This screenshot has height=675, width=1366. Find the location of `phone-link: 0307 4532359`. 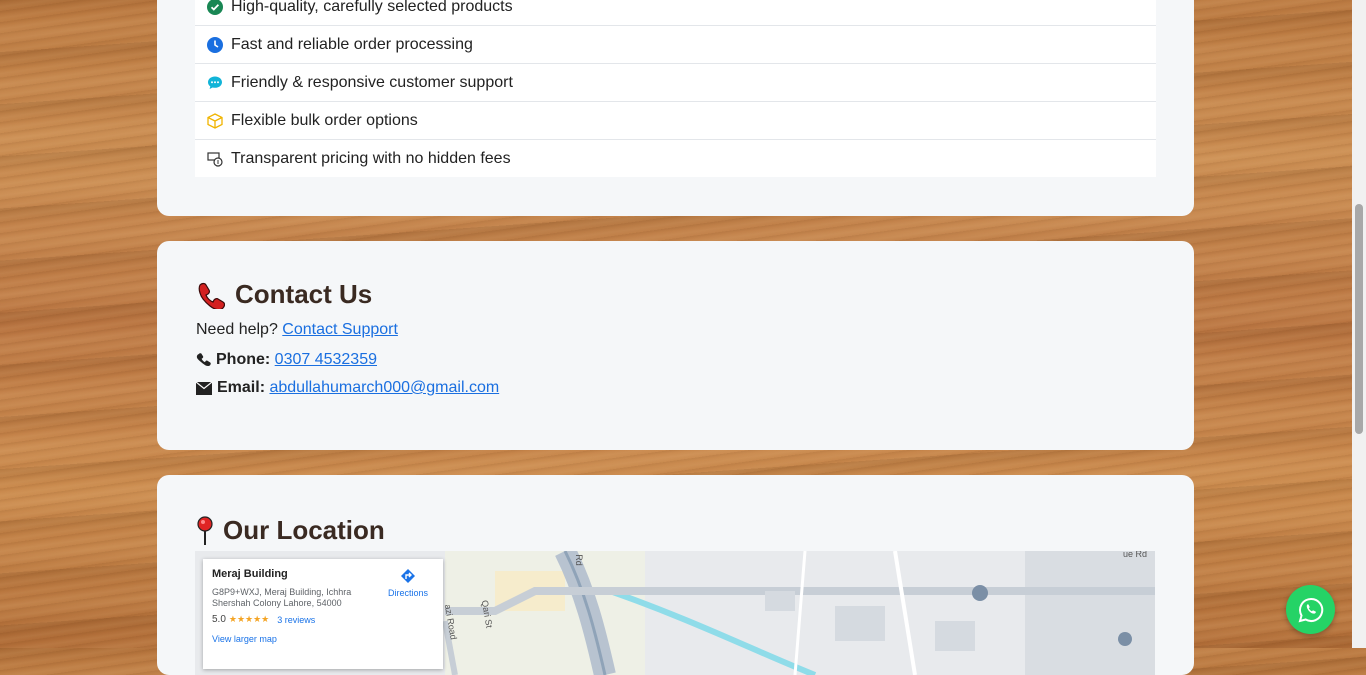

phone-link: 0307 4532359 is located at coordinates (326, 360).